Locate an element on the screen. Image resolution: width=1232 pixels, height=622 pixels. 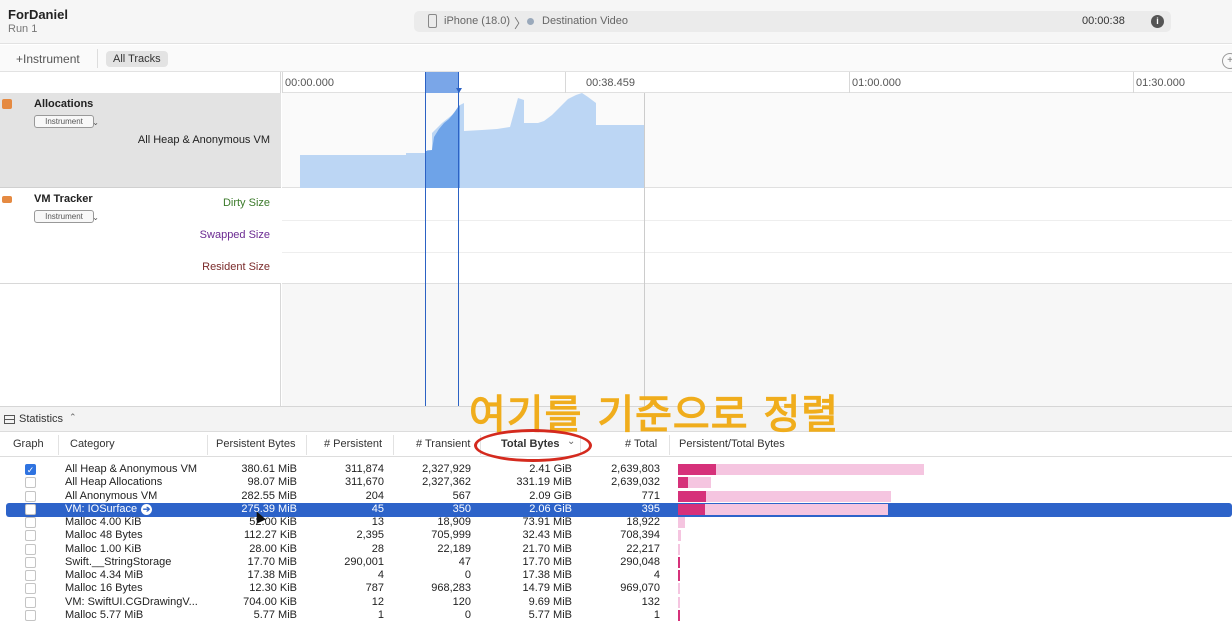
cell-persistent-bytes: 112.27 KiB is located at coordinates (270, 535).